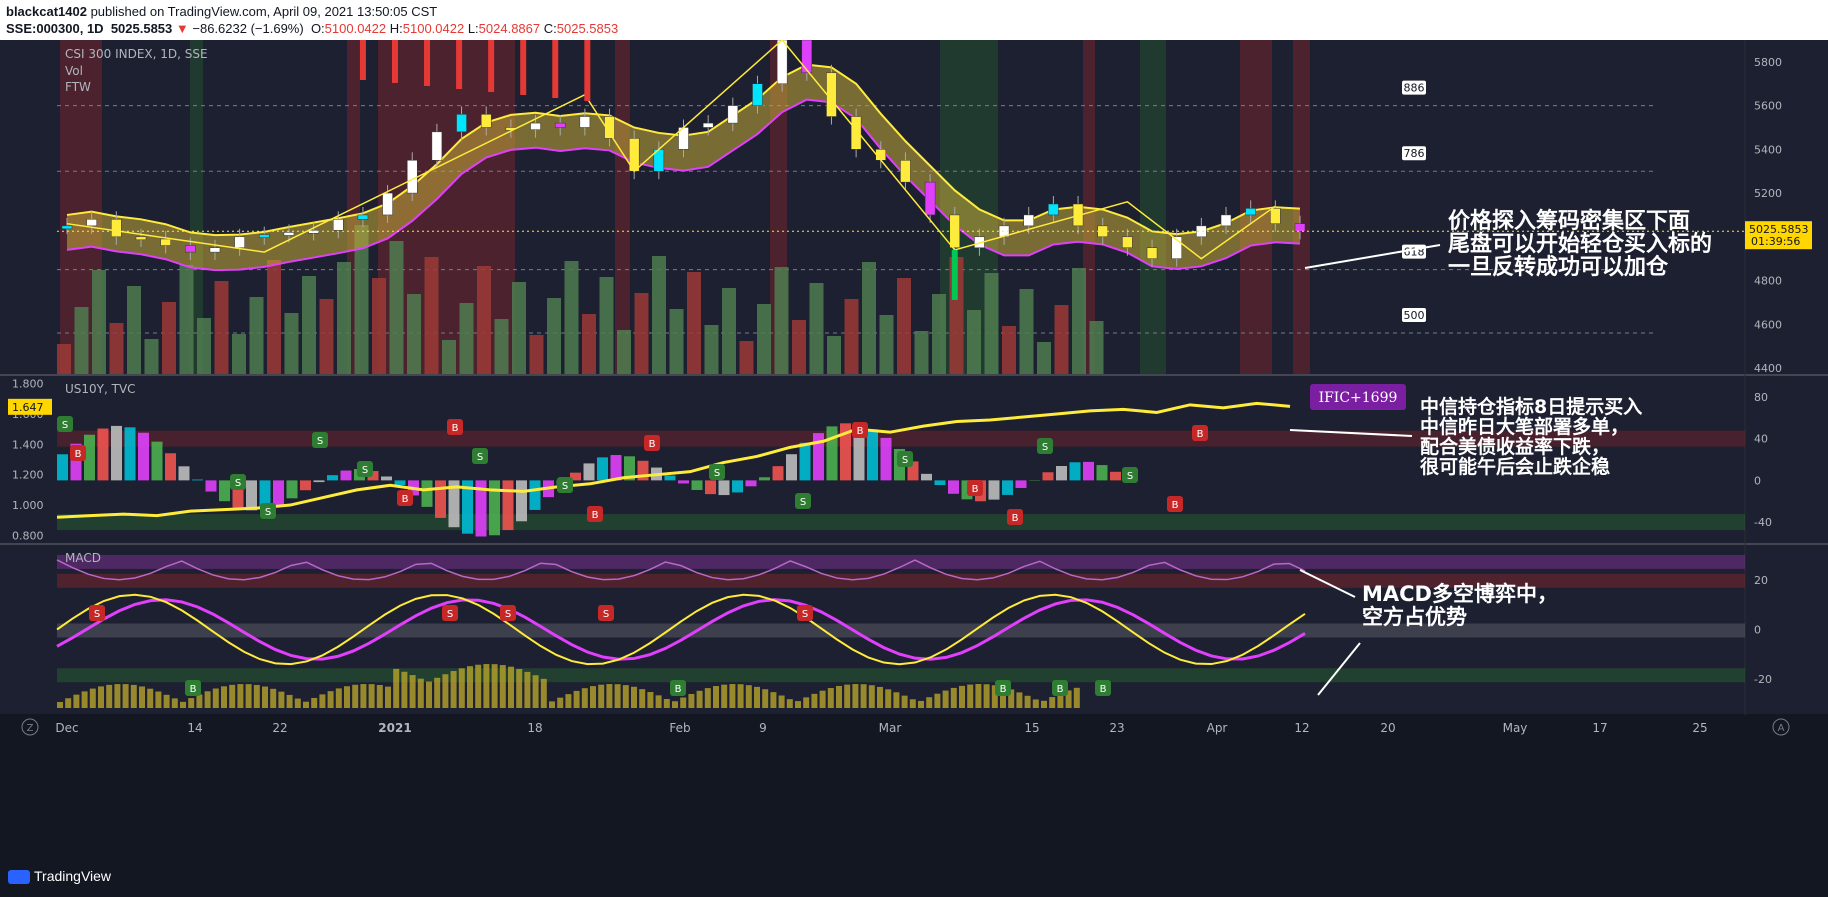 This screenshot has width=1828, height=897. I want to click on price-tick-label: 4600, so click(1768, 324).